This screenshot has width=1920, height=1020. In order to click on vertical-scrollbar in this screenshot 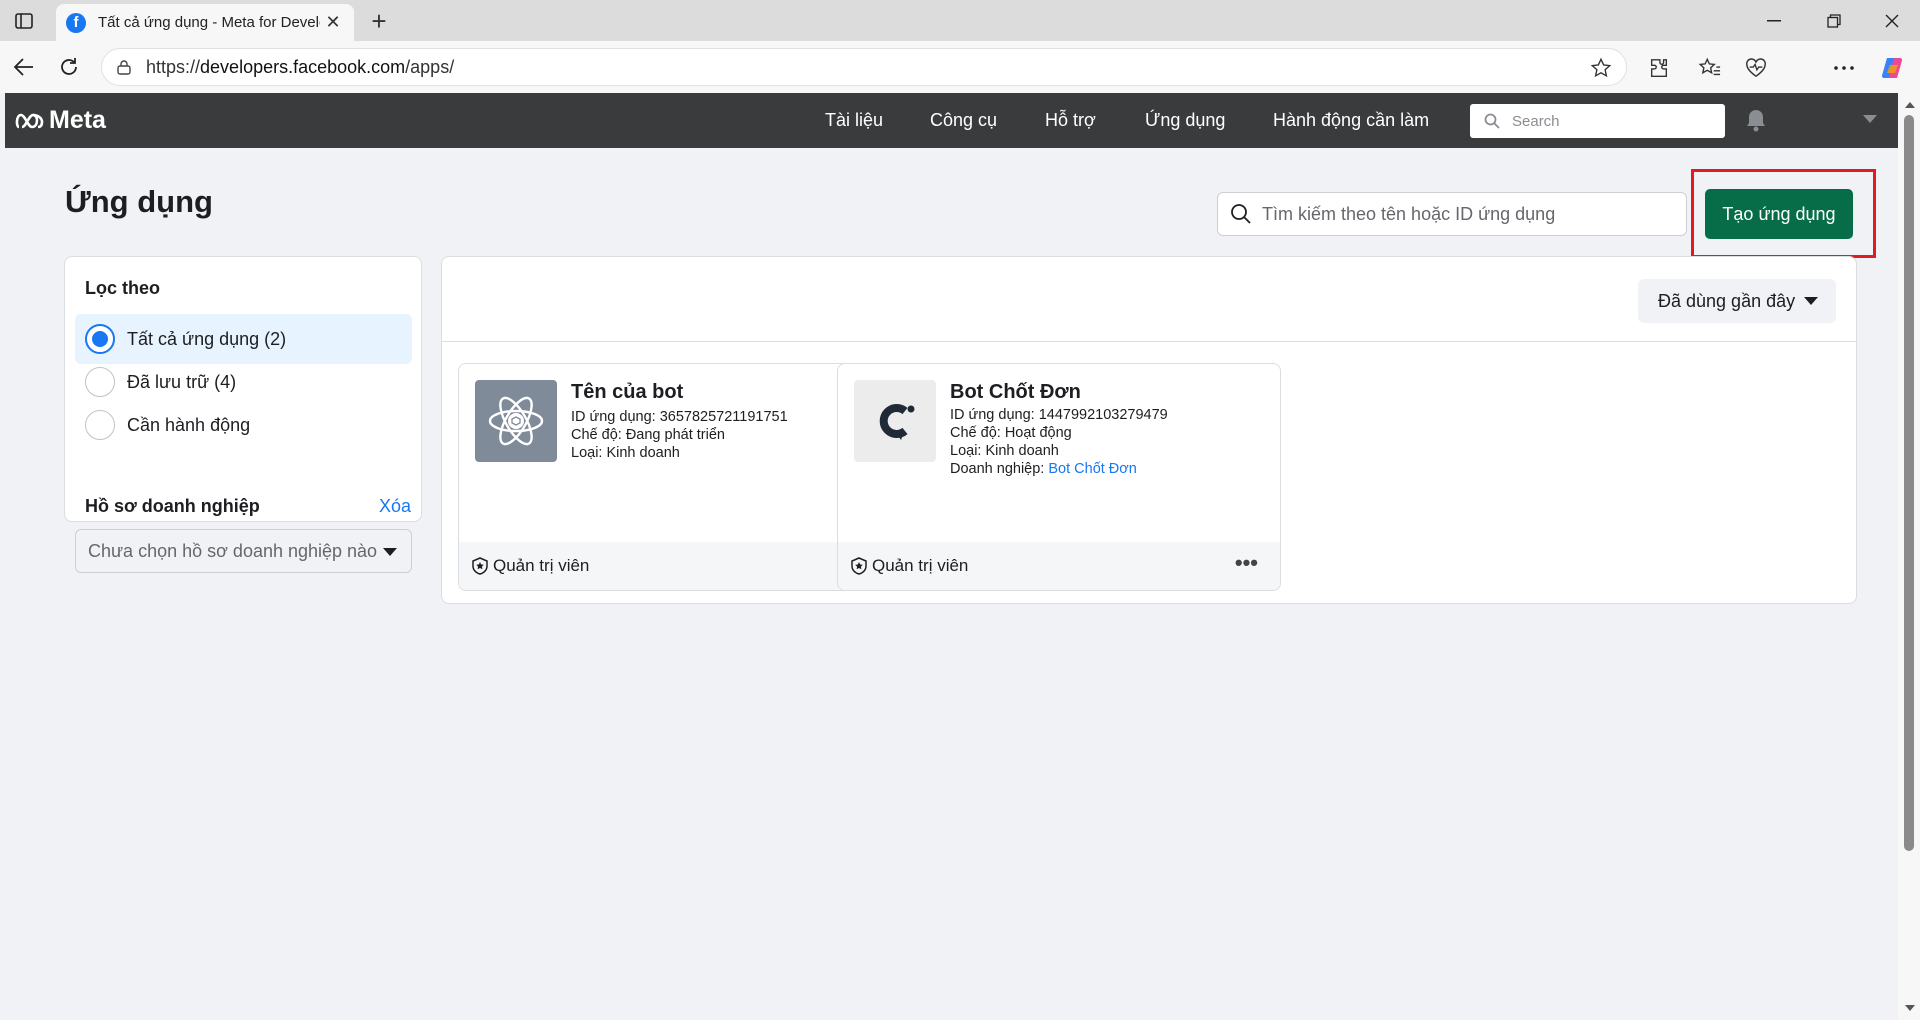, I will do `click(1909, 556)`.